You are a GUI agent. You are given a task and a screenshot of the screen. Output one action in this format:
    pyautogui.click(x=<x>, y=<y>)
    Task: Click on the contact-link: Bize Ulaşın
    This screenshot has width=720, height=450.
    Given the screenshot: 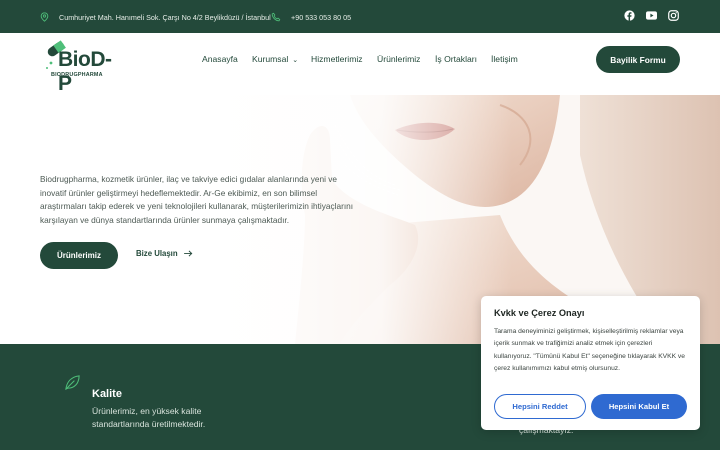 What is the action you would take?
    pyautogui.click(x=164, y=253)
    